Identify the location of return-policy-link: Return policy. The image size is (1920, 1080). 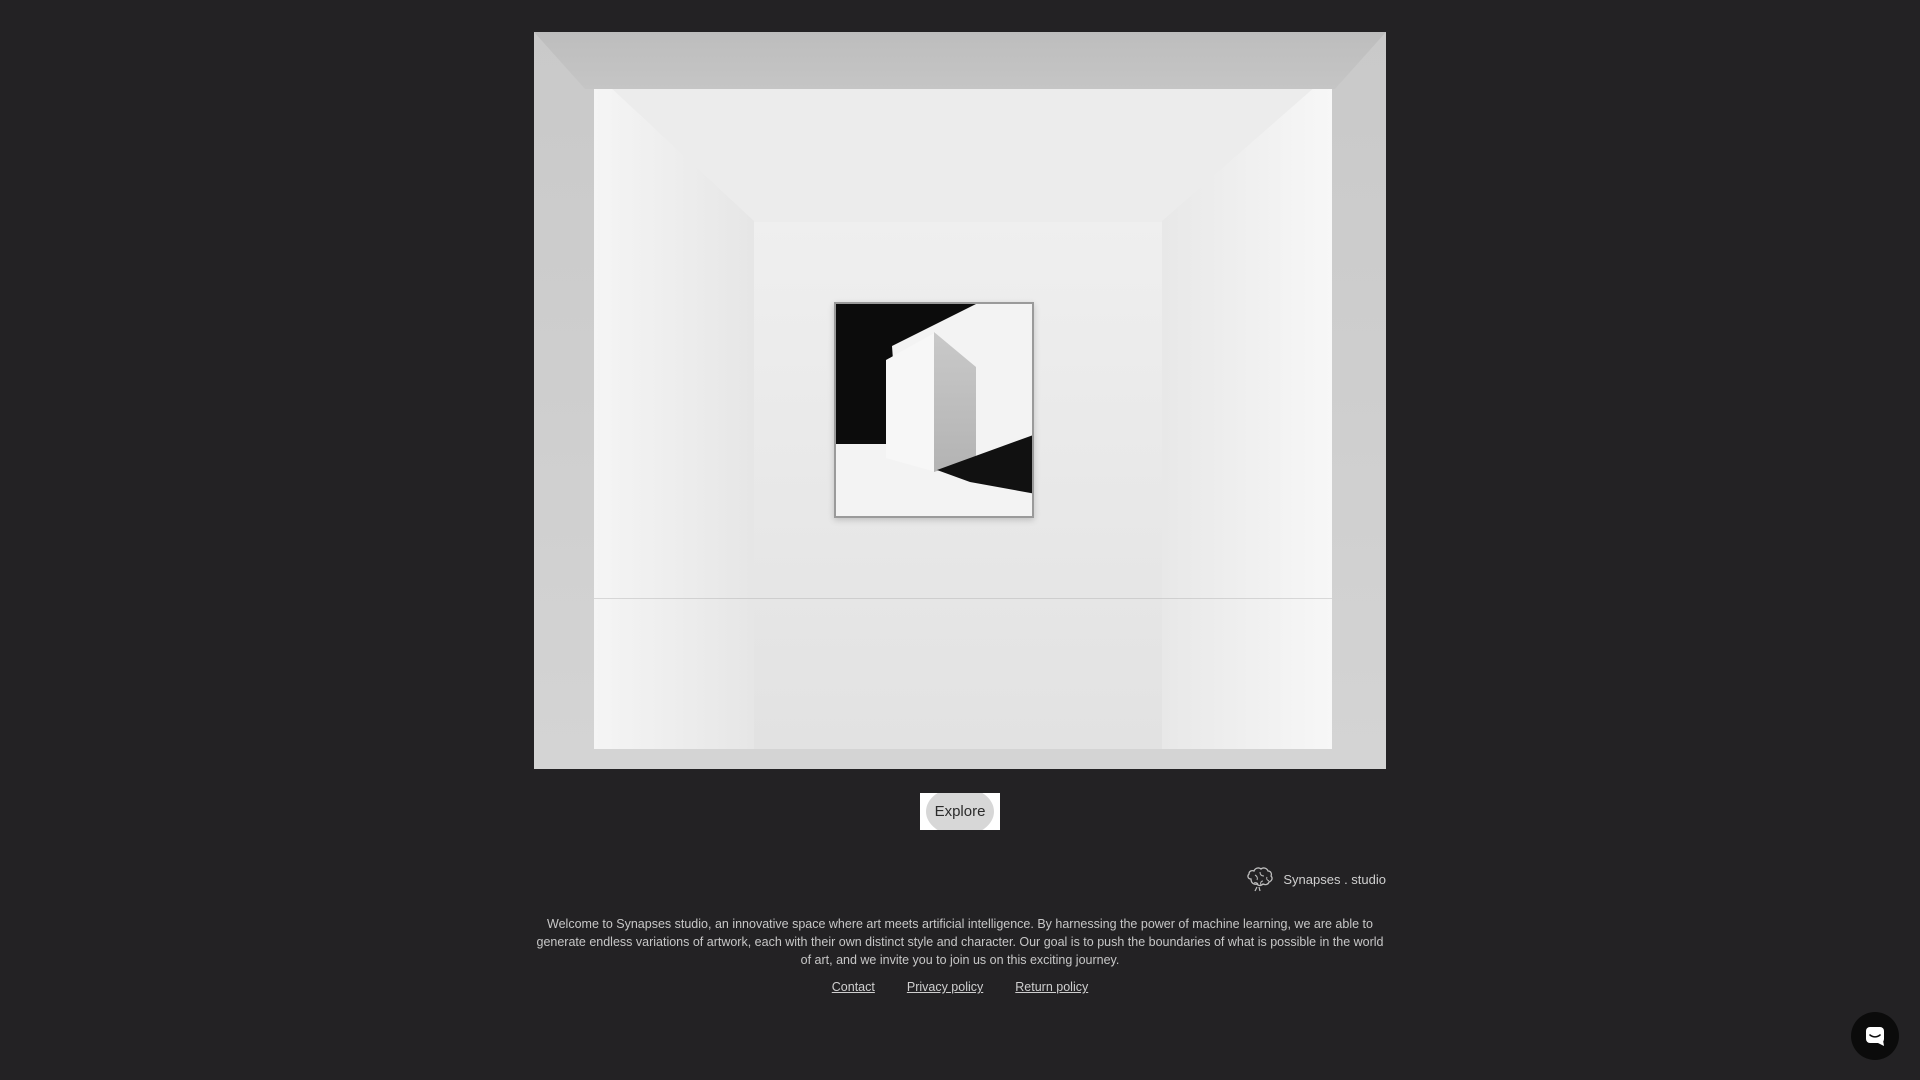
(1051, 987).